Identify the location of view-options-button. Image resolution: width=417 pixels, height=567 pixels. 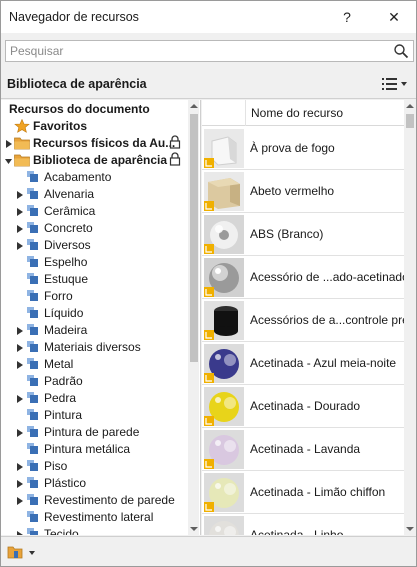
(394, 84).